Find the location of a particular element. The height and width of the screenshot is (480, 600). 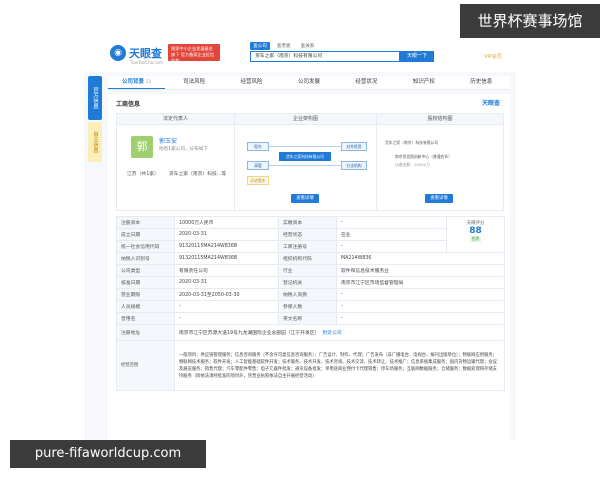

tab-label: 司法风险 is located at coordinates (194, 82).